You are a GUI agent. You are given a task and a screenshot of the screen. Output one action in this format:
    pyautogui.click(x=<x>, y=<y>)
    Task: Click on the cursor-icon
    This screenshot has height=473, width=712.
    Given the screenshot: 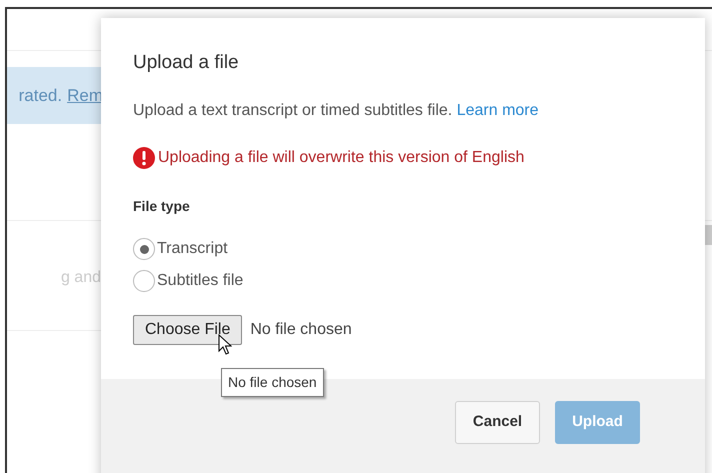 What is the action you would take?
    pyautogui.click(x=225, y=345)
    